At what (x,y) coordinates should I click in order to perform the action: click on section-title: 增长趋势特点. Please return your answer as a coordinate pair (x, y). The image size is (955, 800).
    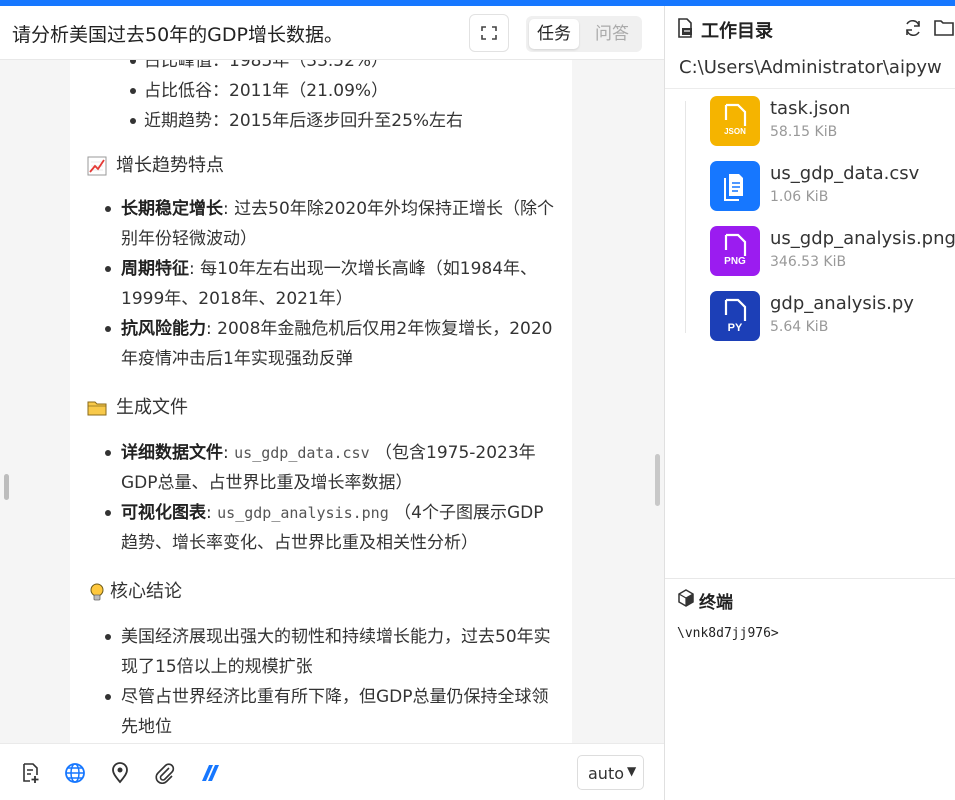
    Looking at the image, I should click on (170, 165).